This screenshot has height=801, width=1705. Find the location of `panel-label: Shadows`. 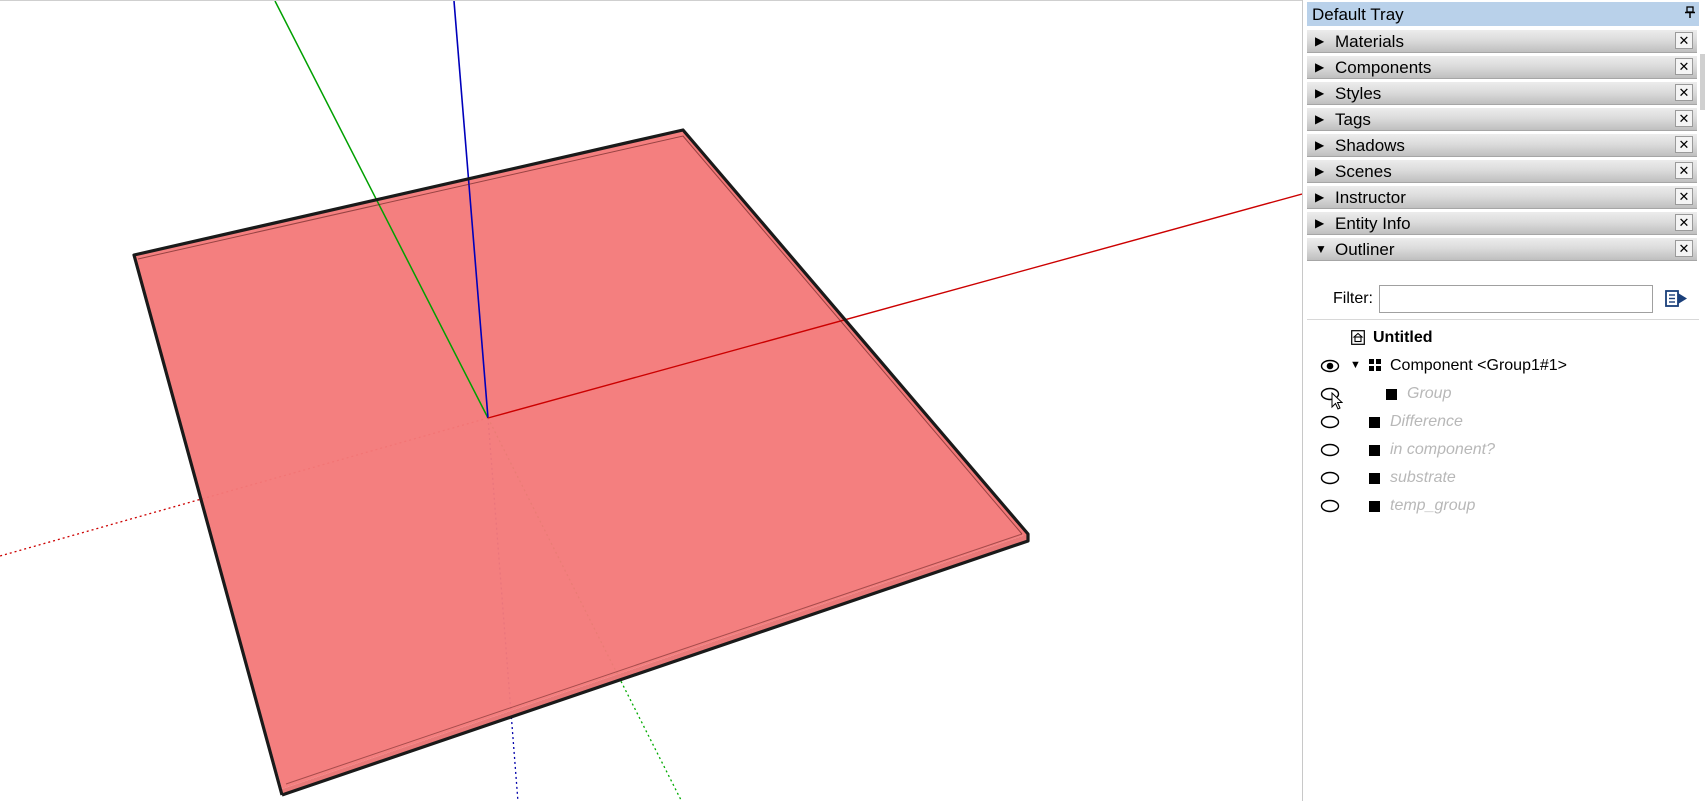

panel-label: Shadows is located at coordinates (1370, 145).